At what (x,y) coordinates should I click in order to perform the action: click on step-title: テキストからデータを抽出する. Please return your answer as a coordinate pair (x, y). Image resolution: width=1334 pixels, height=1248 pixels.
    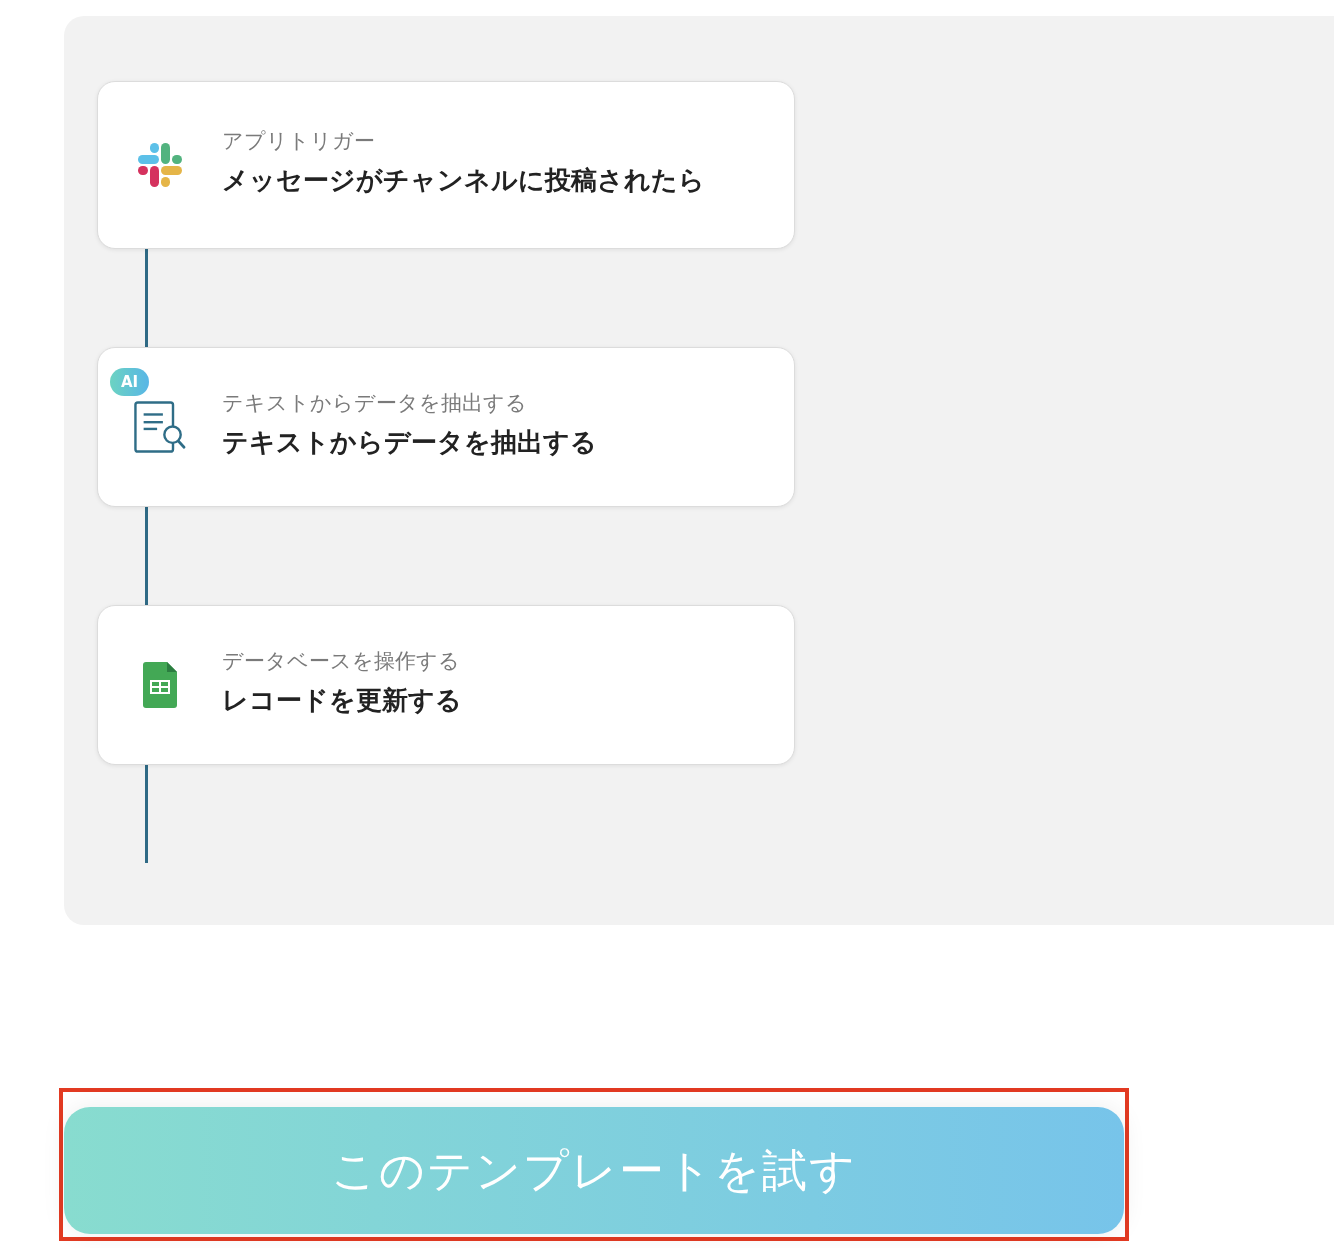
    Looking at the image, I should click on (409, 442).